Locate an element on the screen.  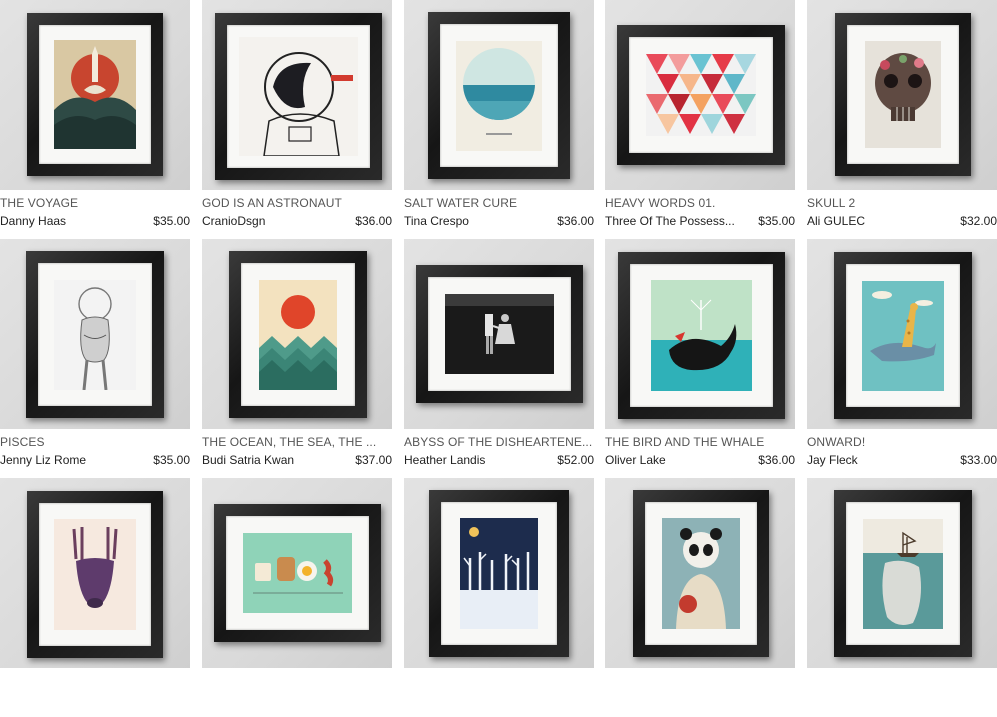
whale-and-ship-icon is located at coordinates (903, 574).